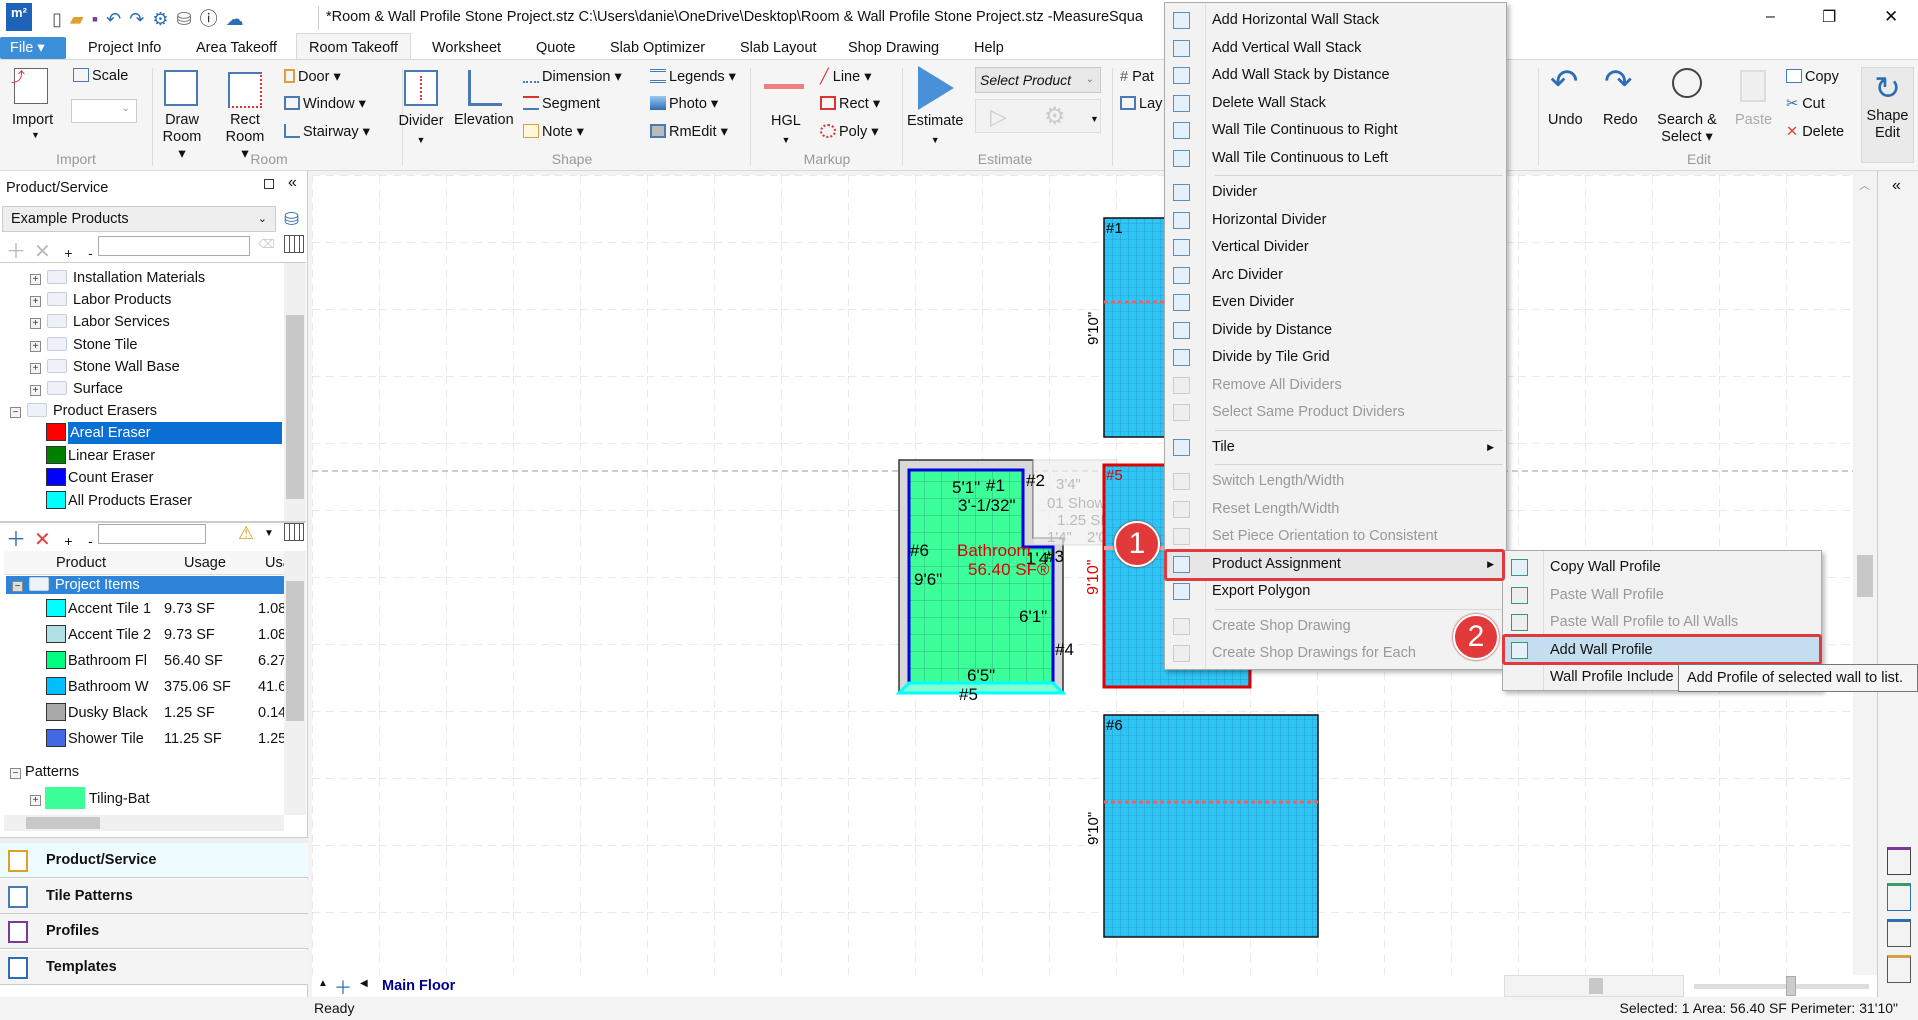 This screenshot has width=1918, height=1020. Describe the element at coordinates (325, 104) in the screenshot. I see `window-button: Window ▾` at that location.